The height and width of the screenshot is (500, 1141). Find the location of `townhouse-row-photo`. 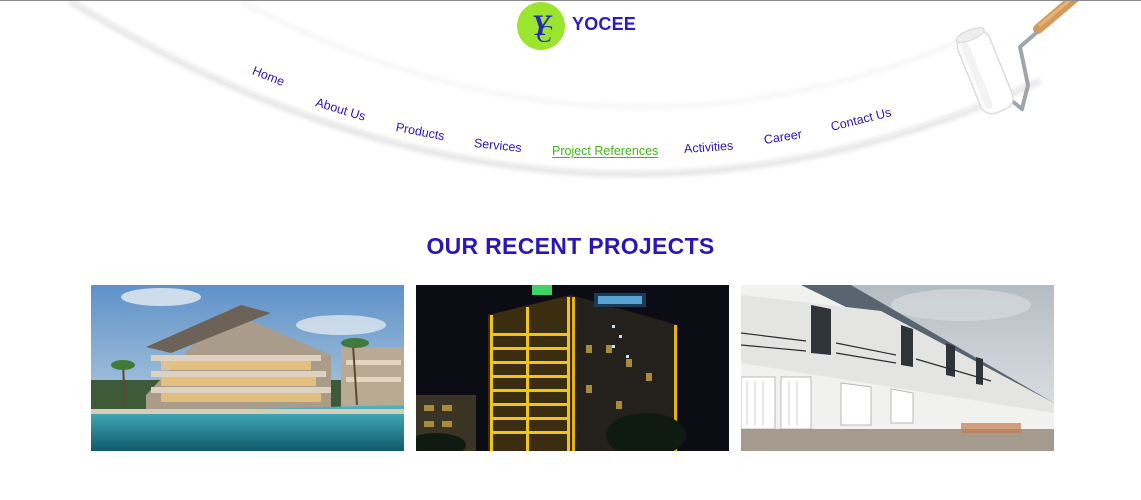

townhouse-row-photo is located at coordinates (897, 368).